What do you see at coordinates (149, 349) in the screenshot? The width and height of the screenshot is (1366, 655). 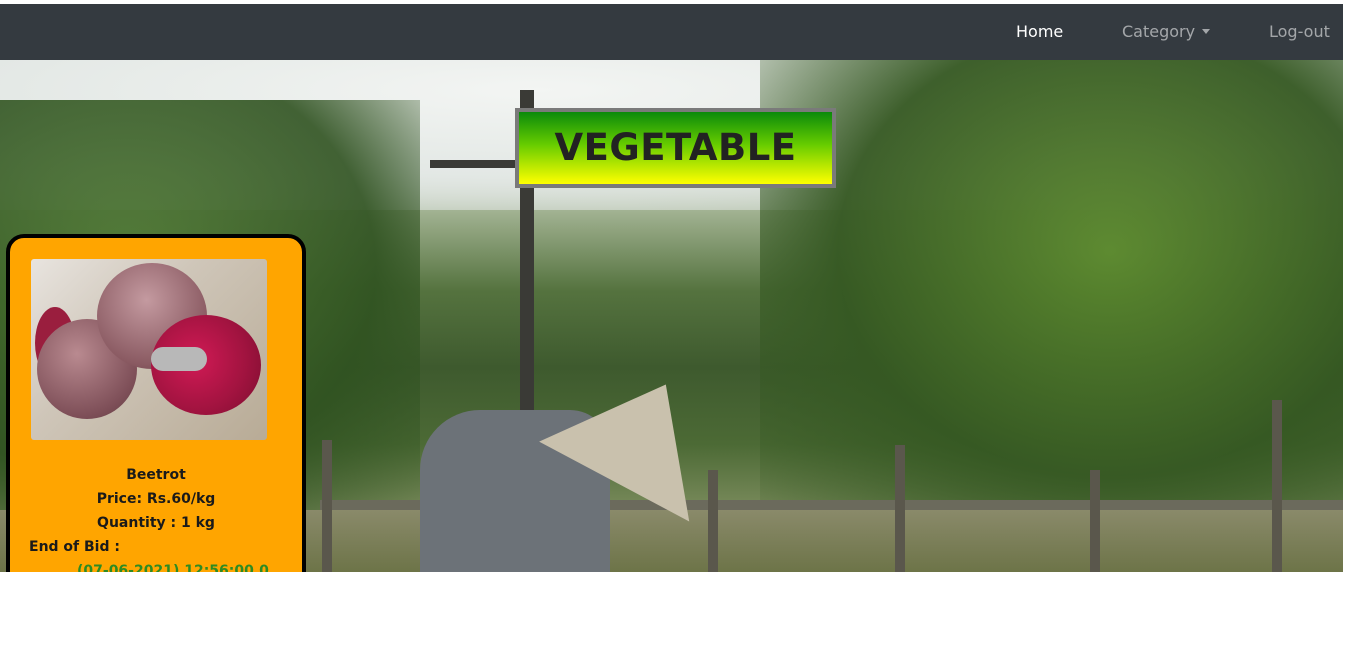 I see `product-image` at bounding box center [149, 349].